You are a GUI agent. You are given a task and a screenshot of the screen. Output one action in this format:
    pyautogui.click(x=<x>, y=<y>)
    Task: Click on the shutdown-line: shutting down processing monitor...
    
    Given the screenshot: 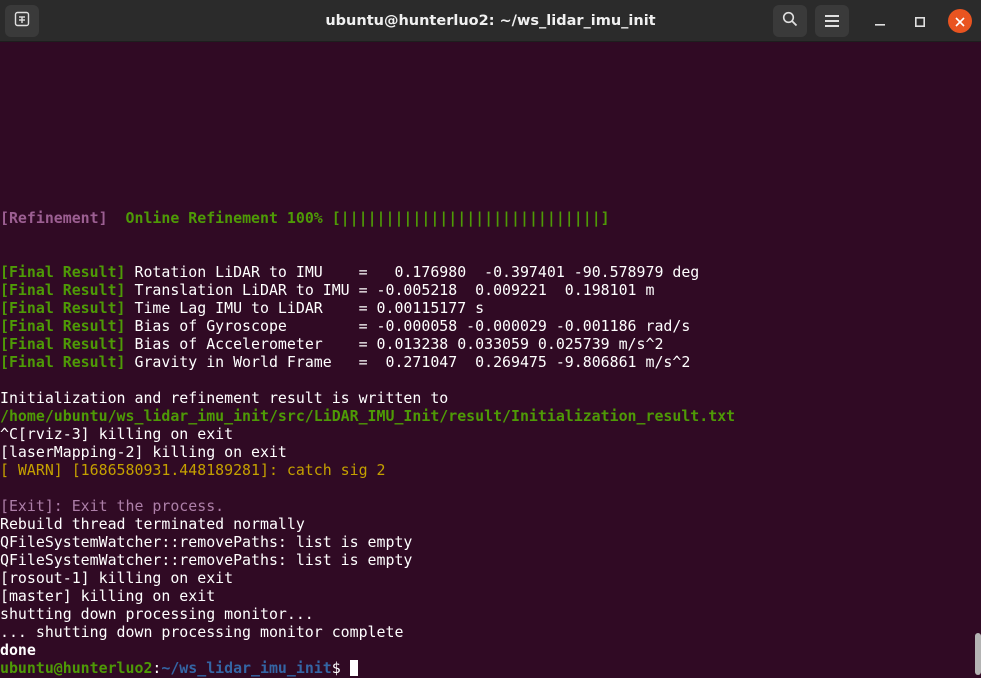 What is the action you would take?
    pyautogui.click(x=157, y=614)
    